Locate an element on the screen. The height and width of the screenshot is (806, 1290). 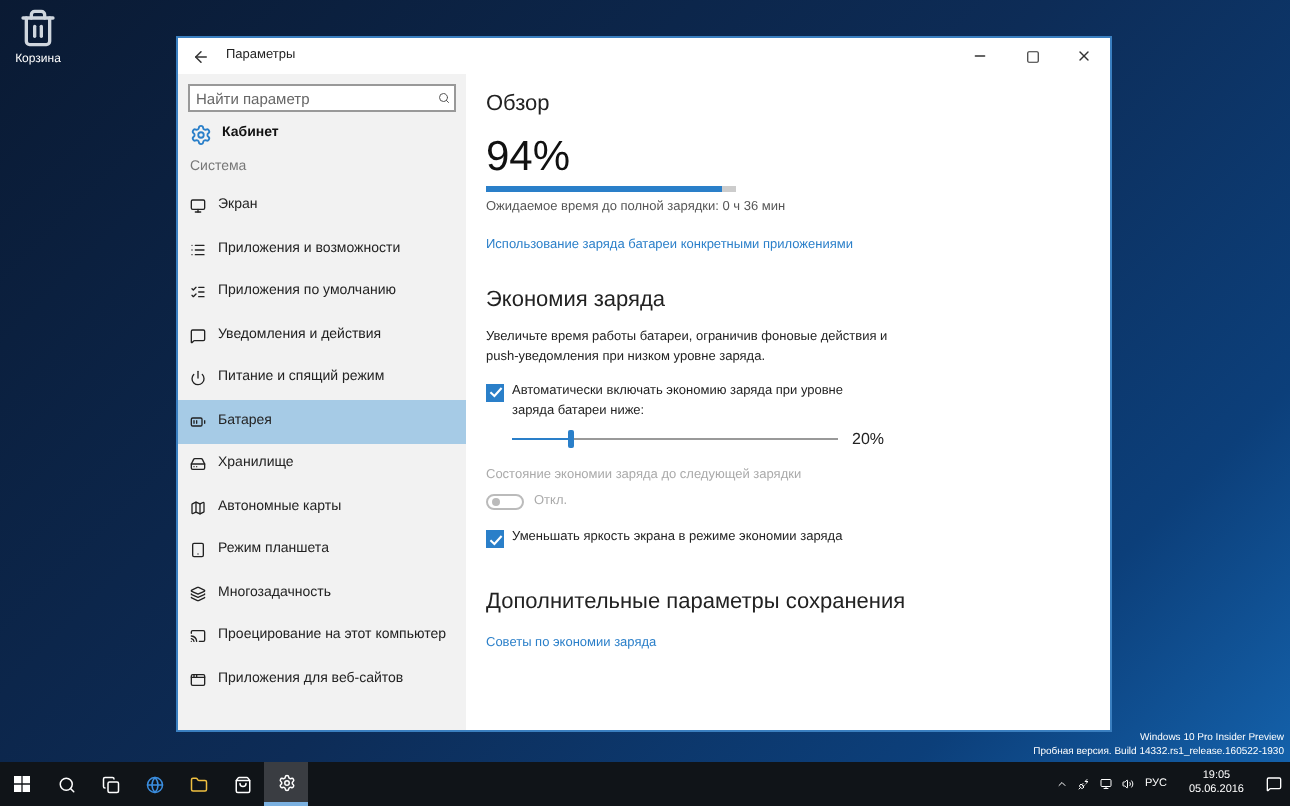
drive-icon is located at coordinates (198, 464).